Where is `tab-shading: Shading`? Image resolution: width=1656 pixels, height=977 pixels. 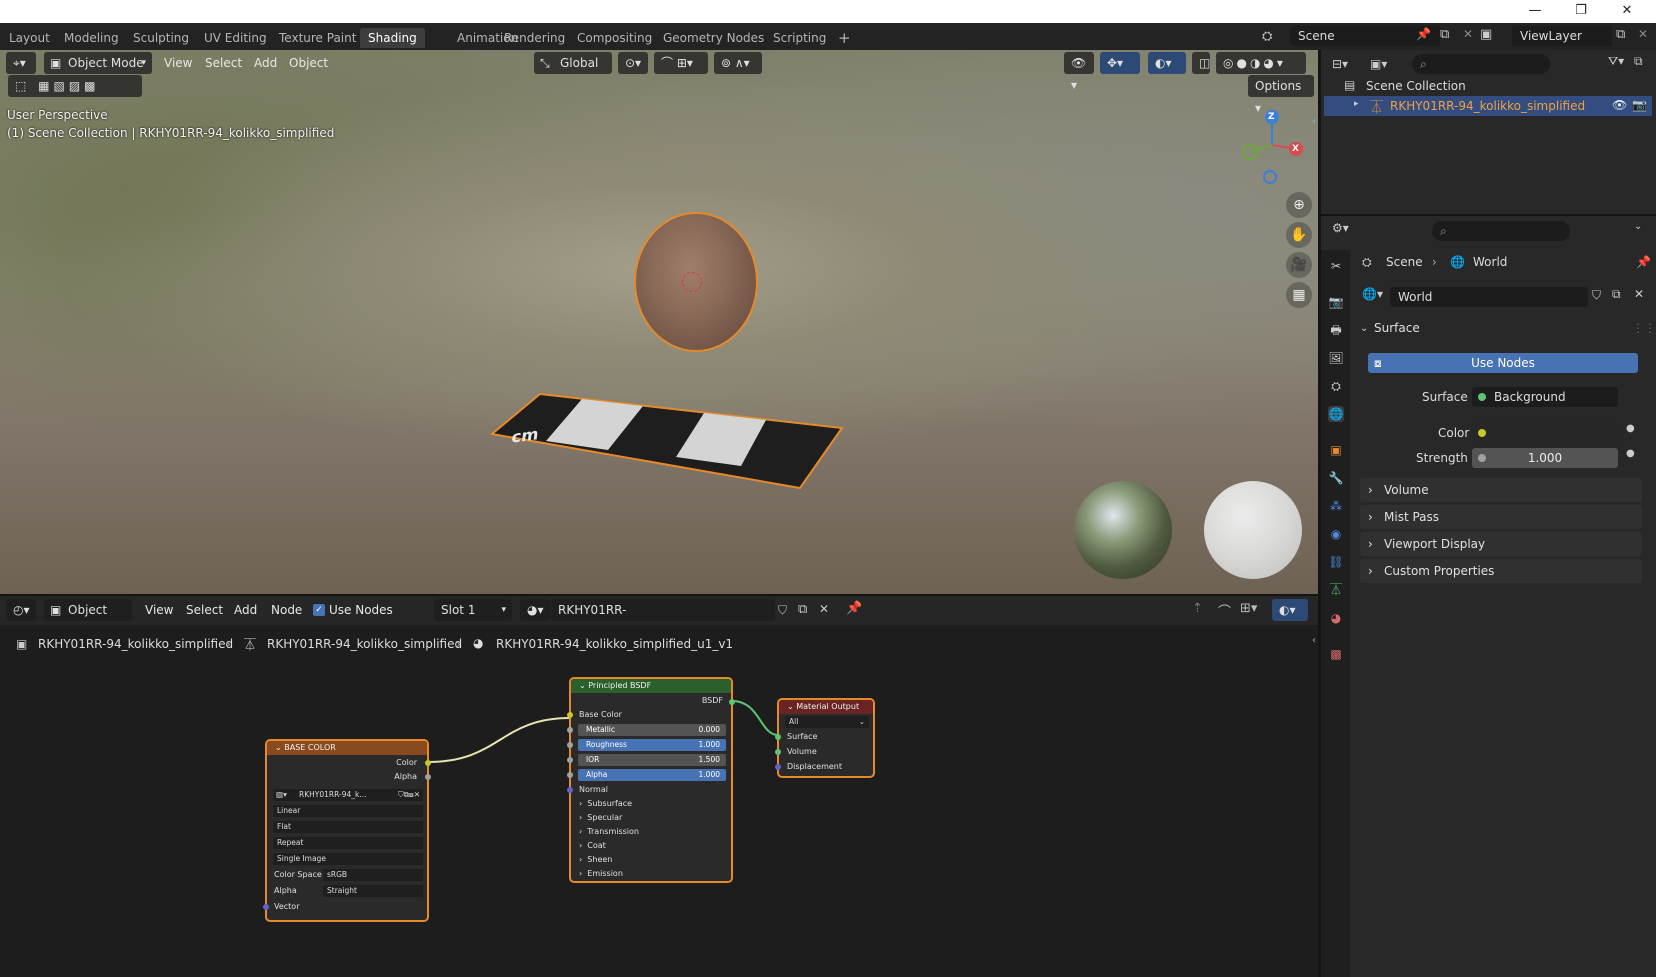 tab-shading: Shading is located at coordinates (392, 38).